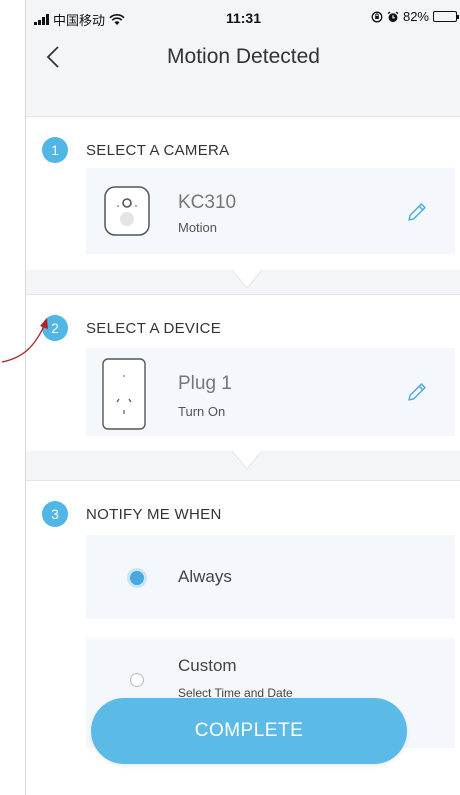  Describe the element at coordinates (377, 16) in the screenshot. I see `rotation-lock-icon` at that location.